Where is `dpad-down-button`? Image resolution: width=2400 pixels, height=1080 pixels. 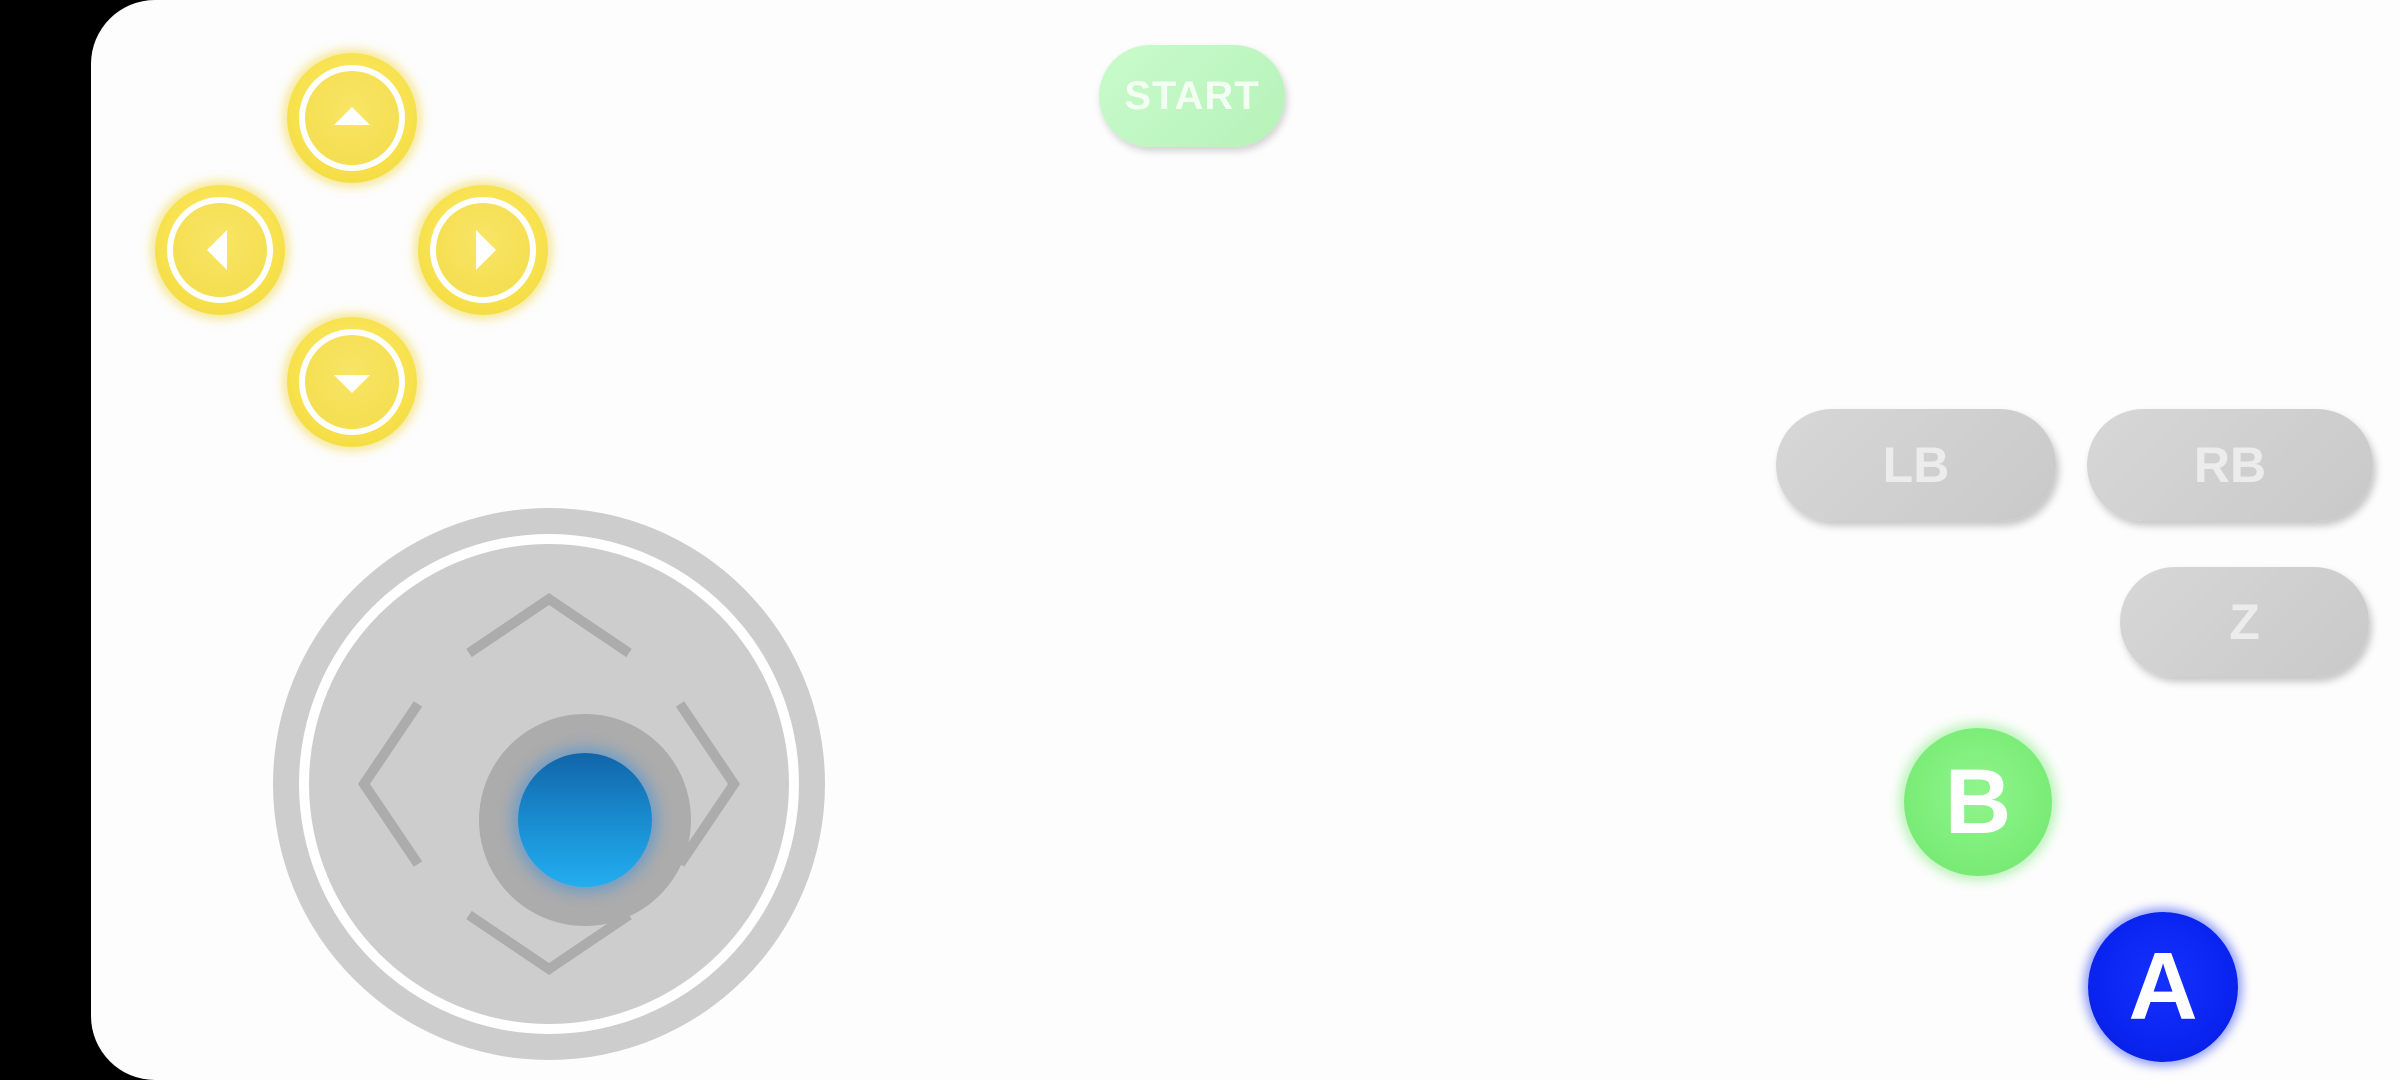 dpad-down-button is located at coordinates (352, 382).